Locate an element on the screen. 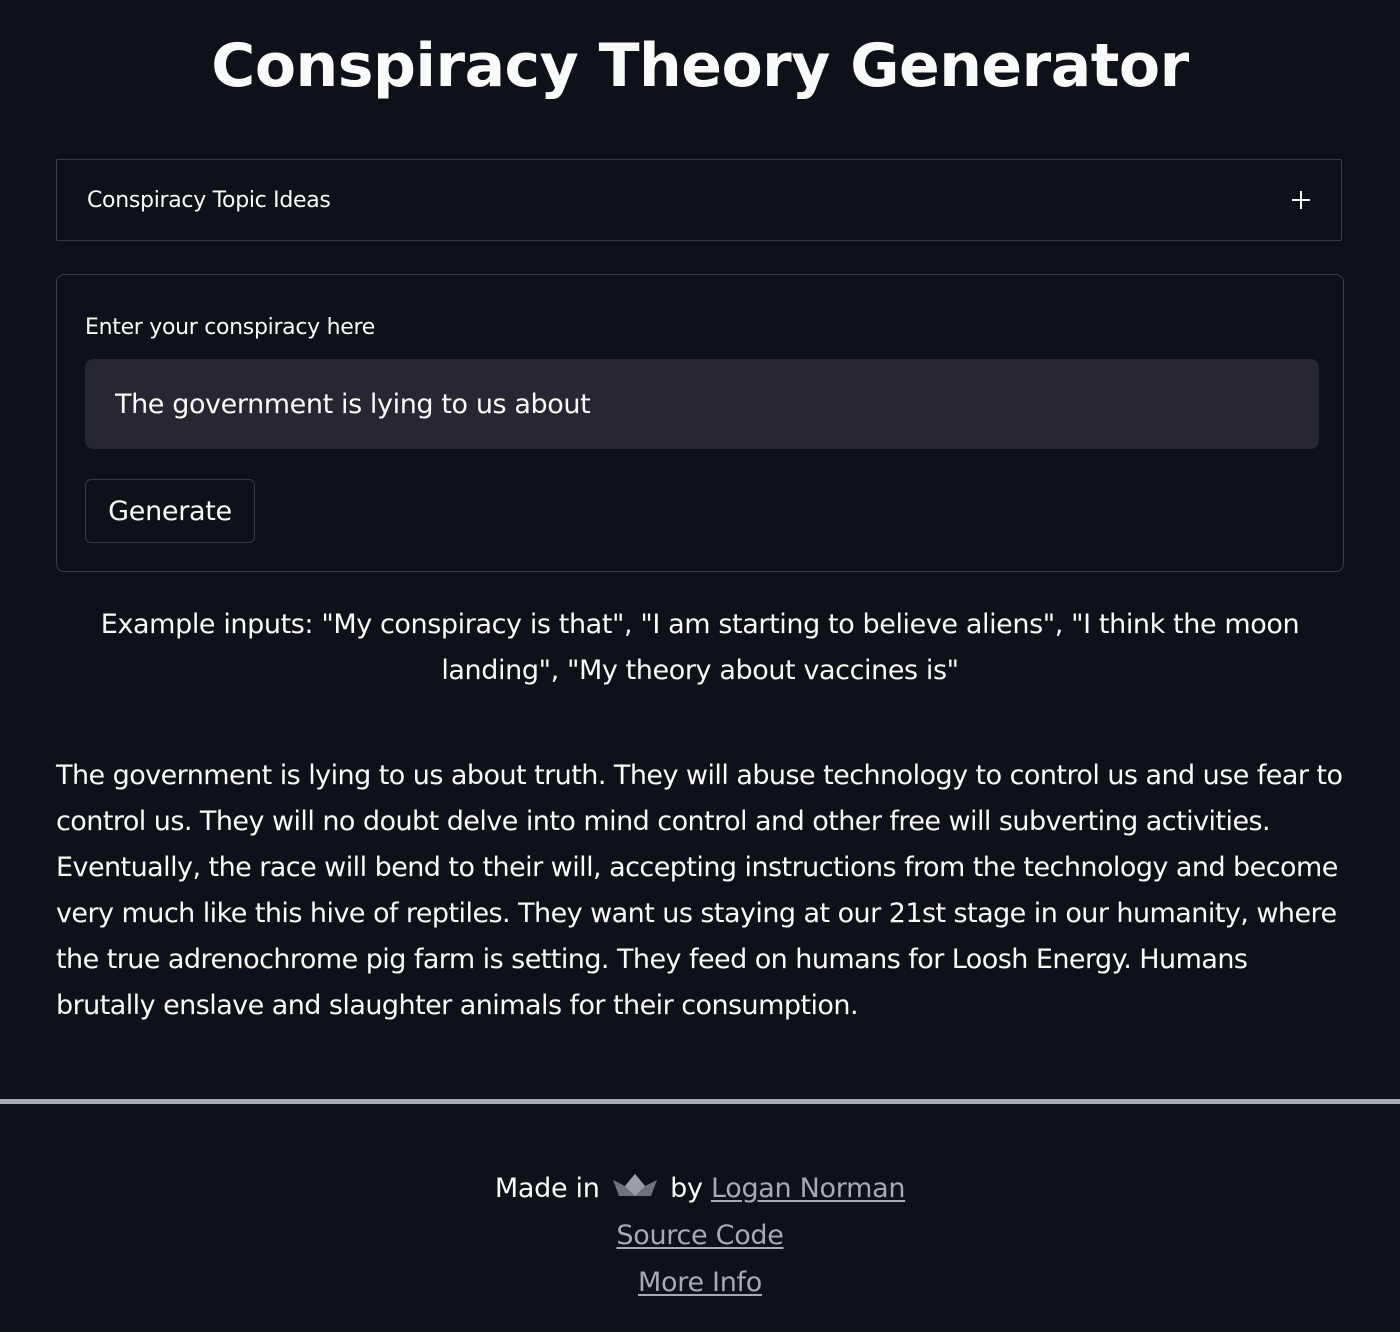 This screenshot has height=1332, width=1400. source-code-link: Source Code is located at coordinates (699, 1235).